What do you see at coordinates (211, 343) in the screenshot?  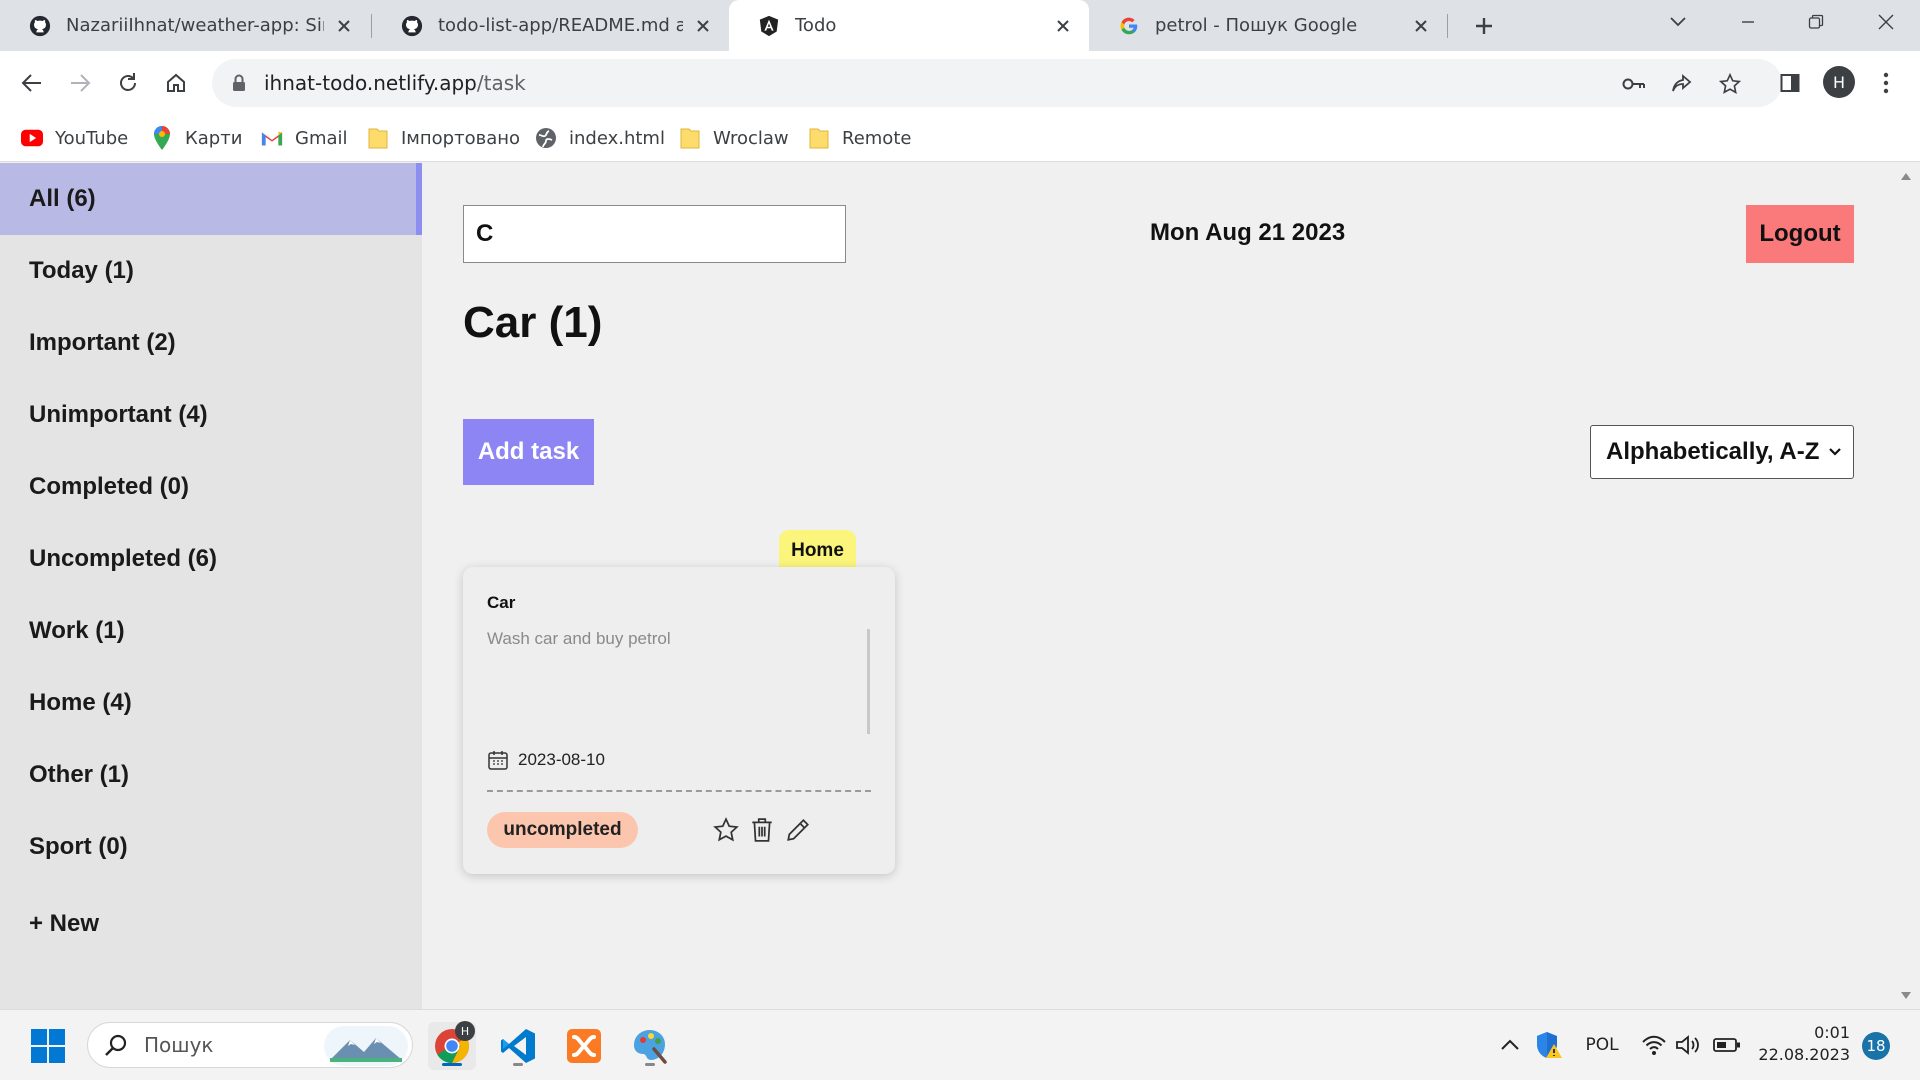 I see `sidebar-item-important: Important (2)` at bounding box center [211, 343].